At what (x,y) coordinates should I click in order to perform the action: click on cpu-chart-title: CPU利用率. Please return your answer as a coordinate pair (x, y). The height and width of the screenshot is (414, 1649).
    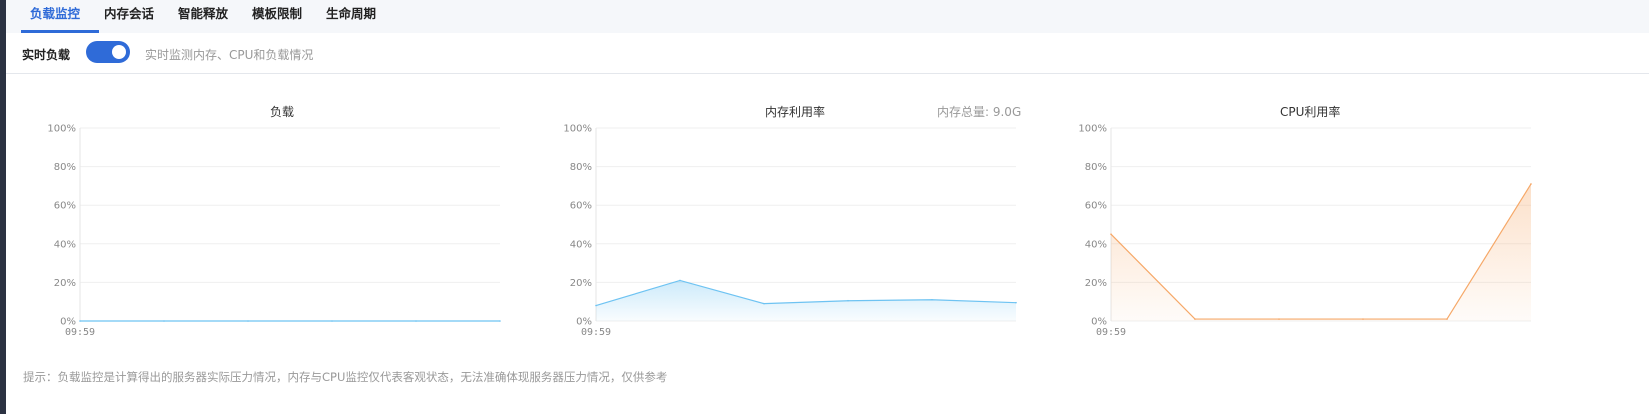
    Looking at the image, I should click on (1310, 112).